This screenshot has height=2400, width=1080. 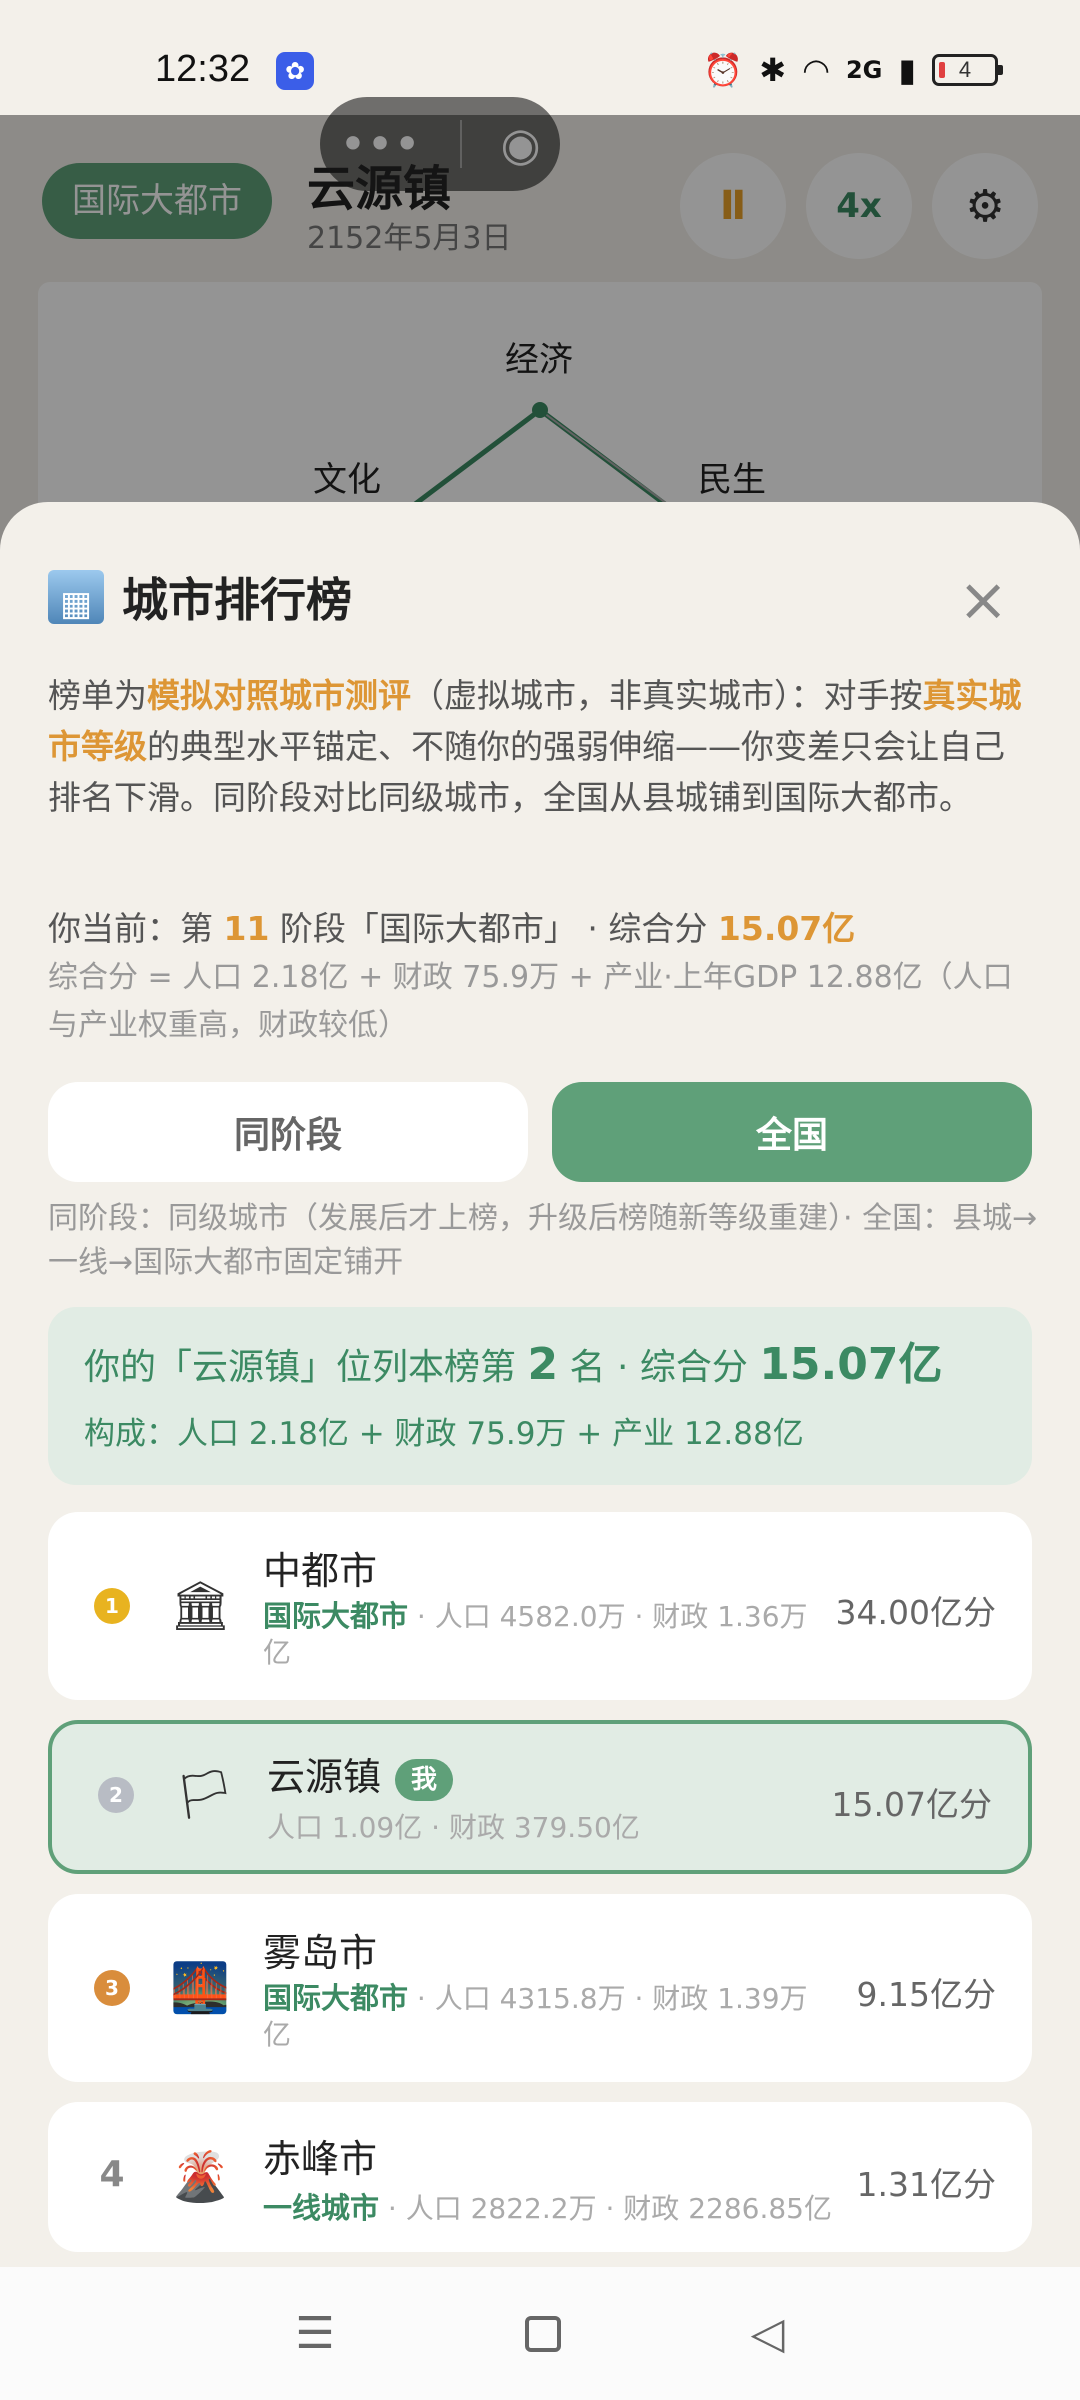 What do you see at coordinates (543, 1364) in the screenshot?
I see `my-rank-number: 2` at bounding box center [543, 1364].